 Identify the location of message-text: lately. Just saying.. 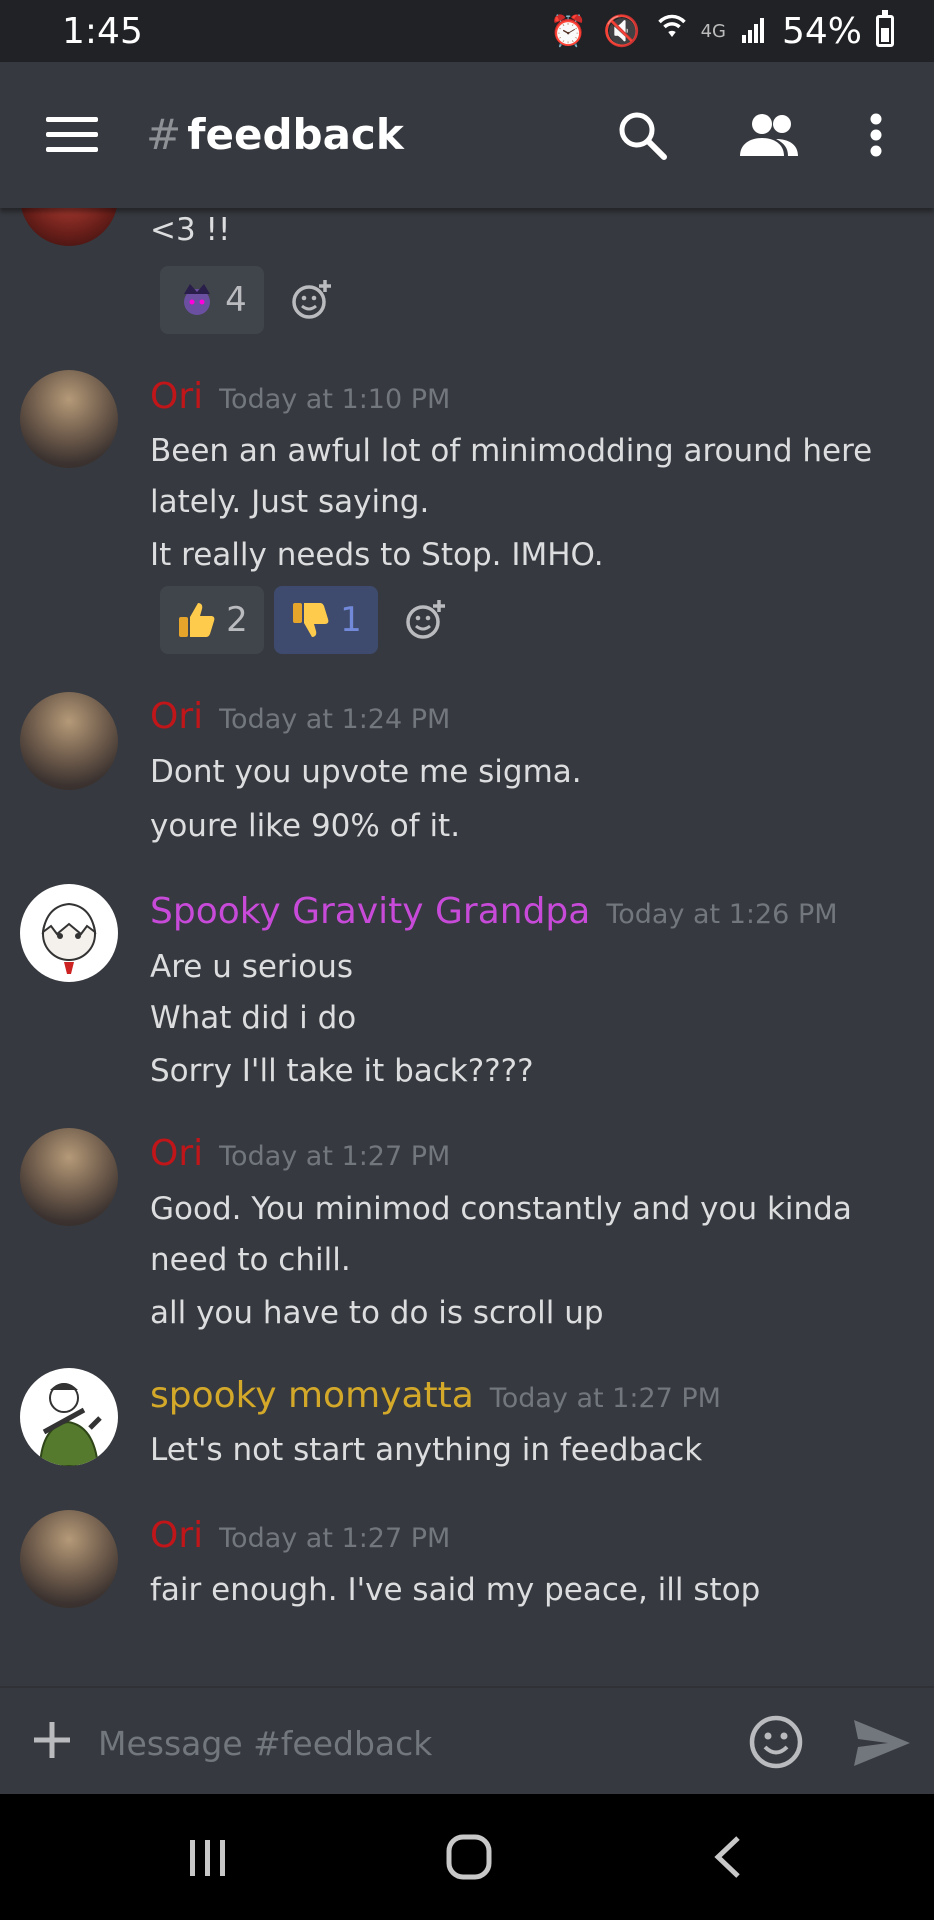
(290, 502).